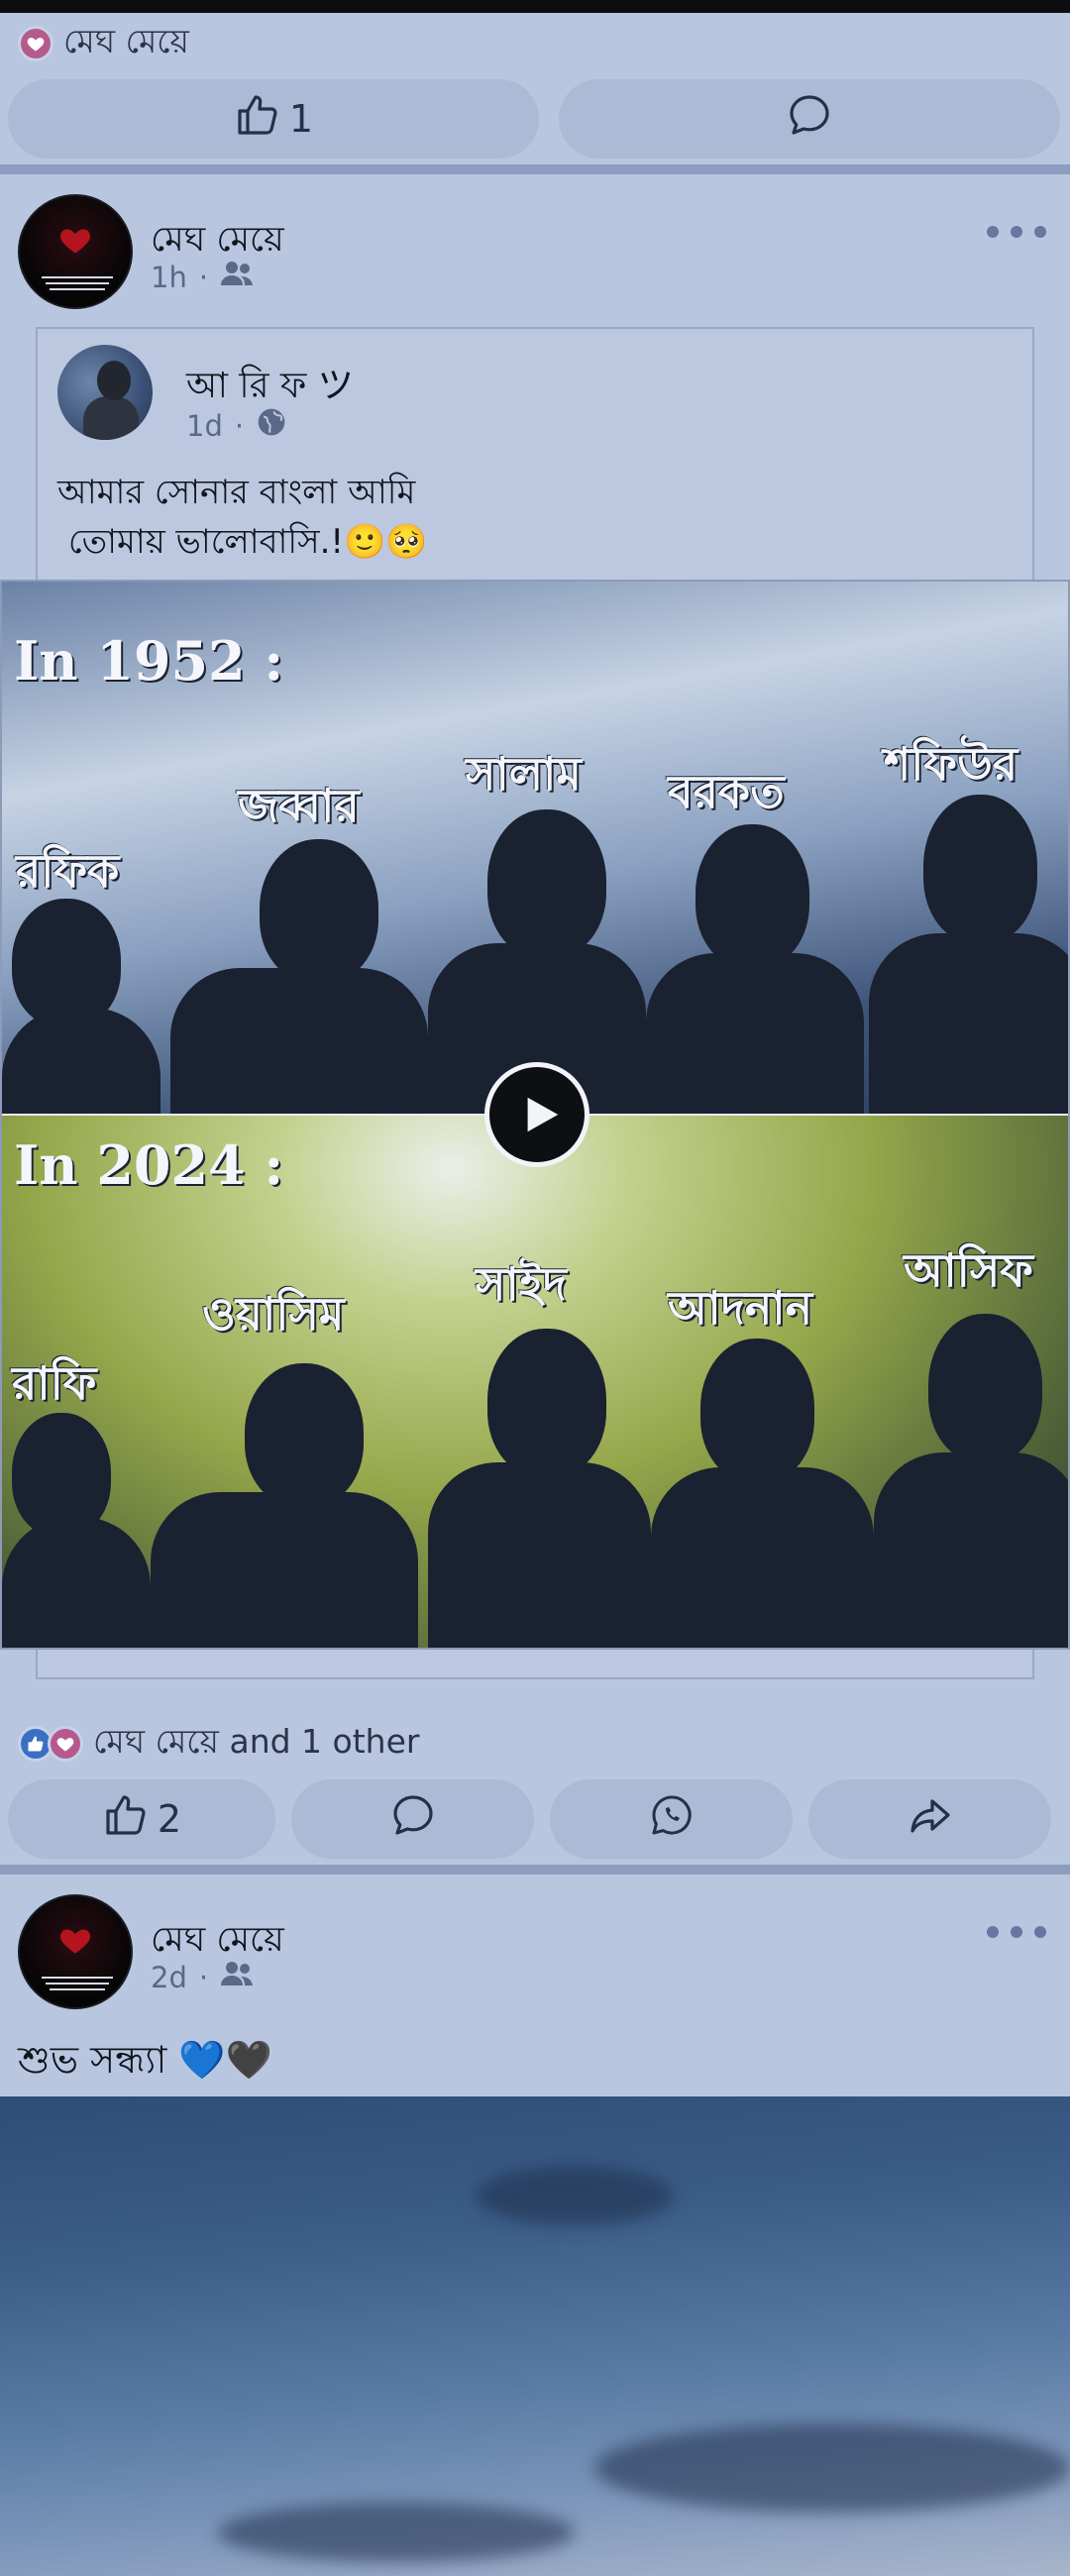  I want to click on martyr-name-5: শফিউর, so click(951, 764).